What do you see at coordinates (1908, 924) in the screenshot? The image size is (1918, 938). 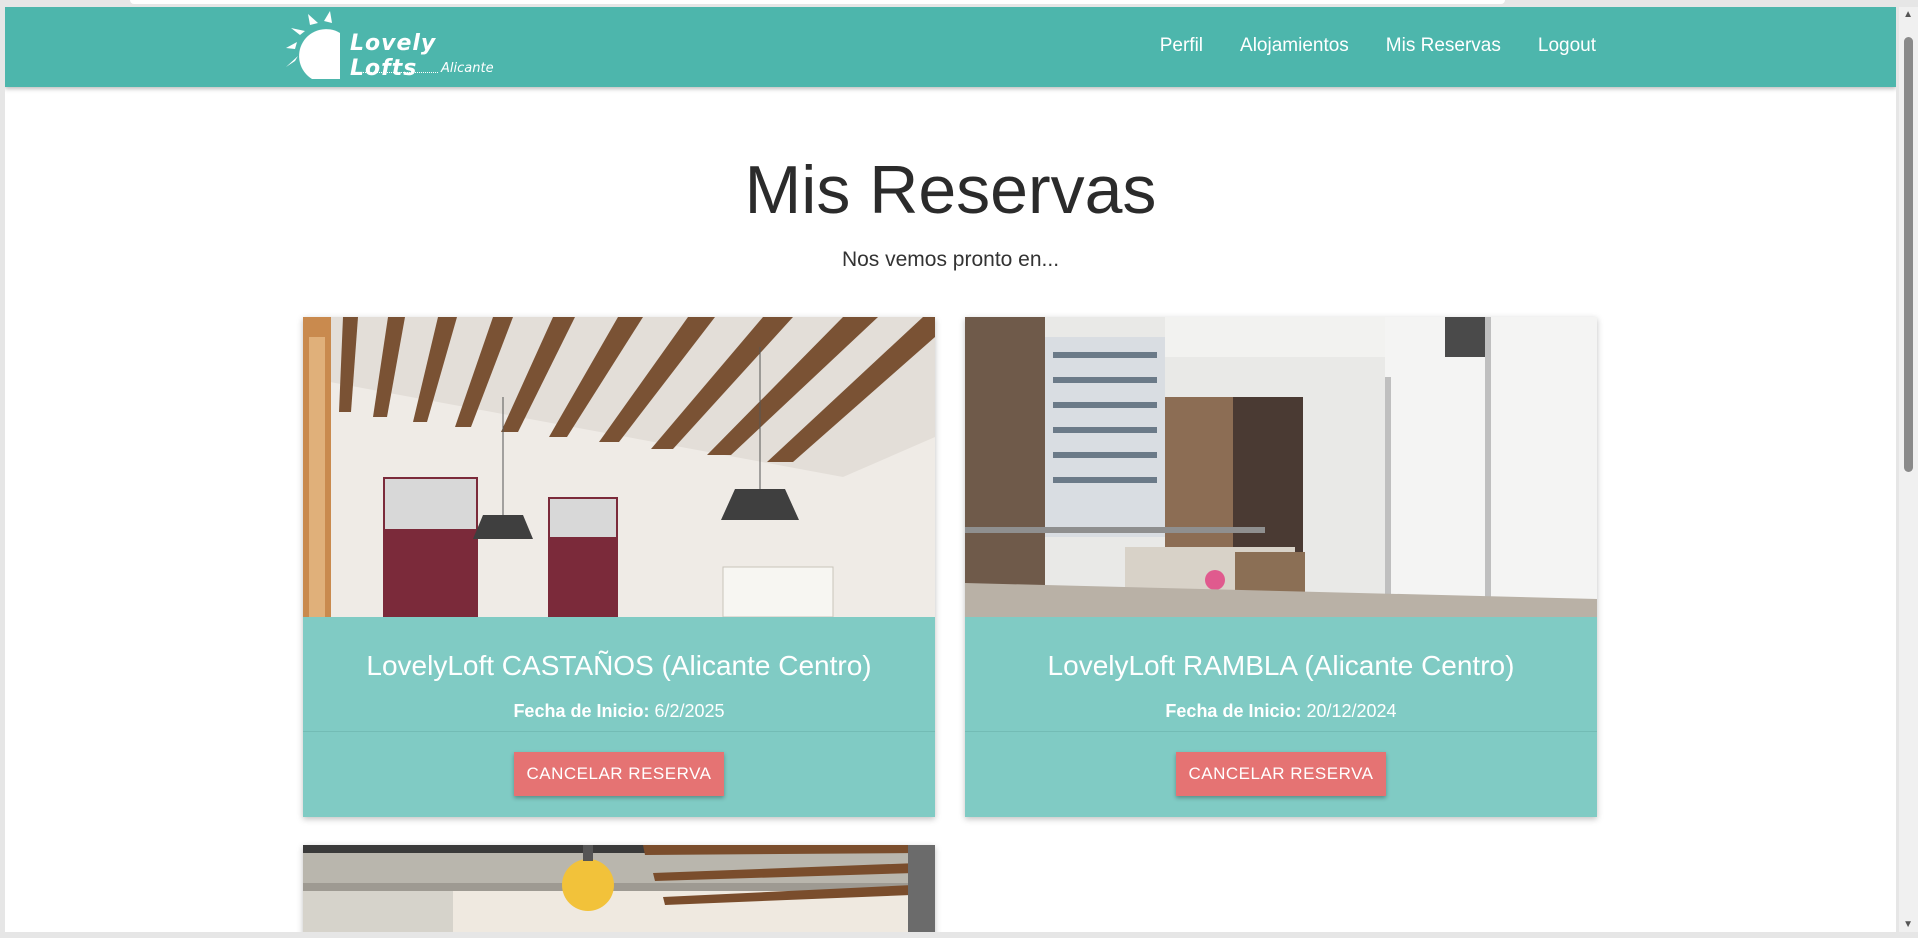 I see `scroll-down-arrow-icon: ▼` at bounding box center [1908, 924].